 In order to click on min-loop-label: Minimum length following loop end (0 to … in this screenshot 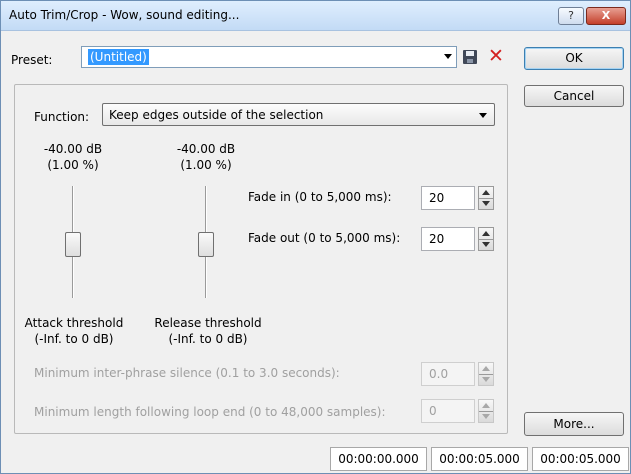, I will do `click(210, 412)`.